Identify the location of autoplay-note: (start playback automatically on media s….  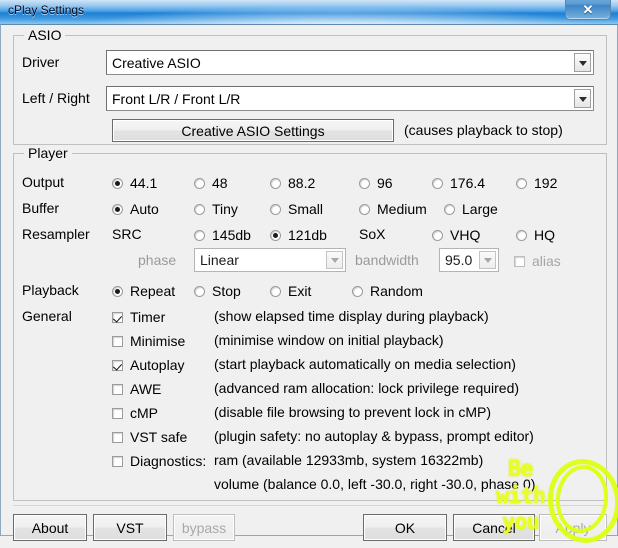
(365, 364).